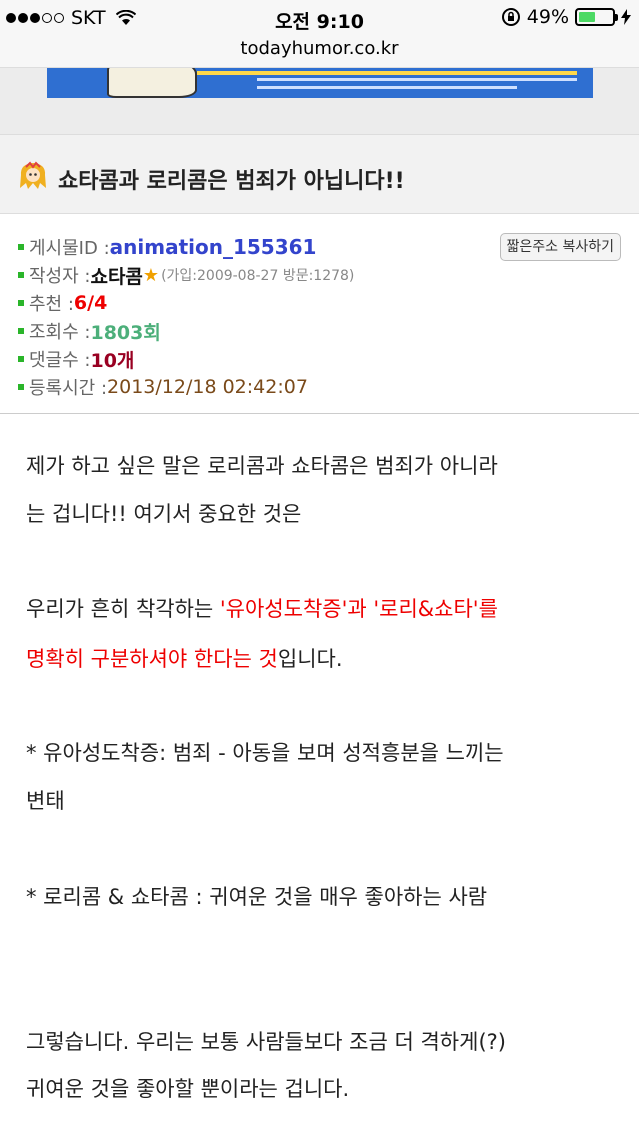  What do you see at coordinates (266, 1042) in the screenshot?
I see `body-line: 그렇습니다. 우리는 보통 사람들보다 조금 더 격하게(?)` at bounding box center [266, 1042].